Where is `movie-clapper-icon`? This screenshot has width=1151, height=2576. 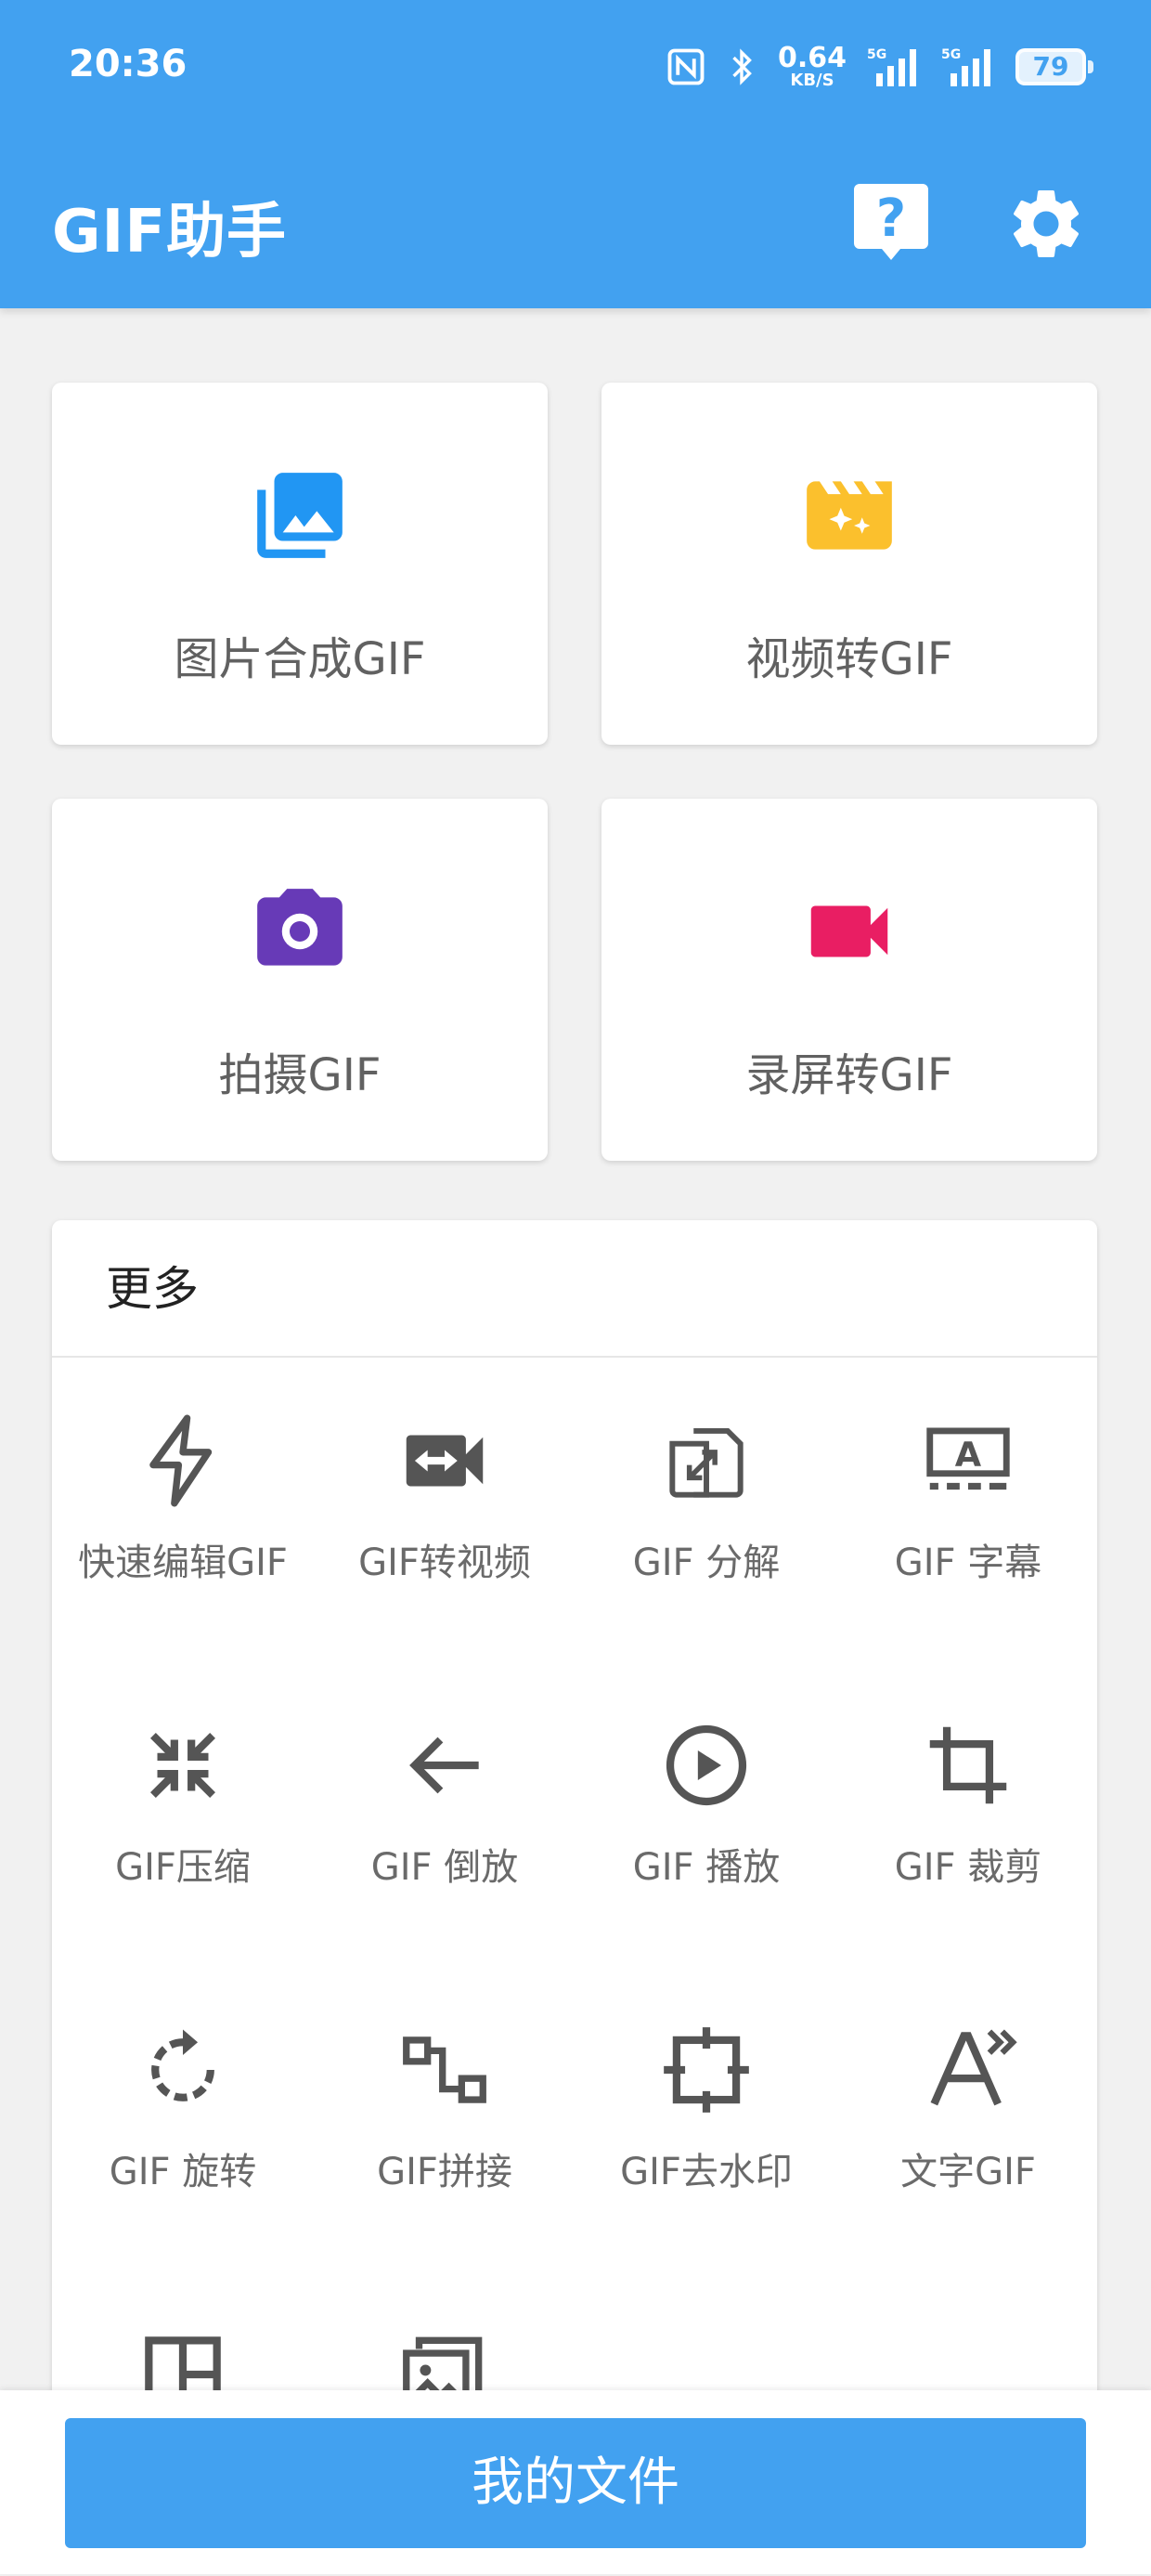
movie-clapper-icon is located at coordinates (849, 515).